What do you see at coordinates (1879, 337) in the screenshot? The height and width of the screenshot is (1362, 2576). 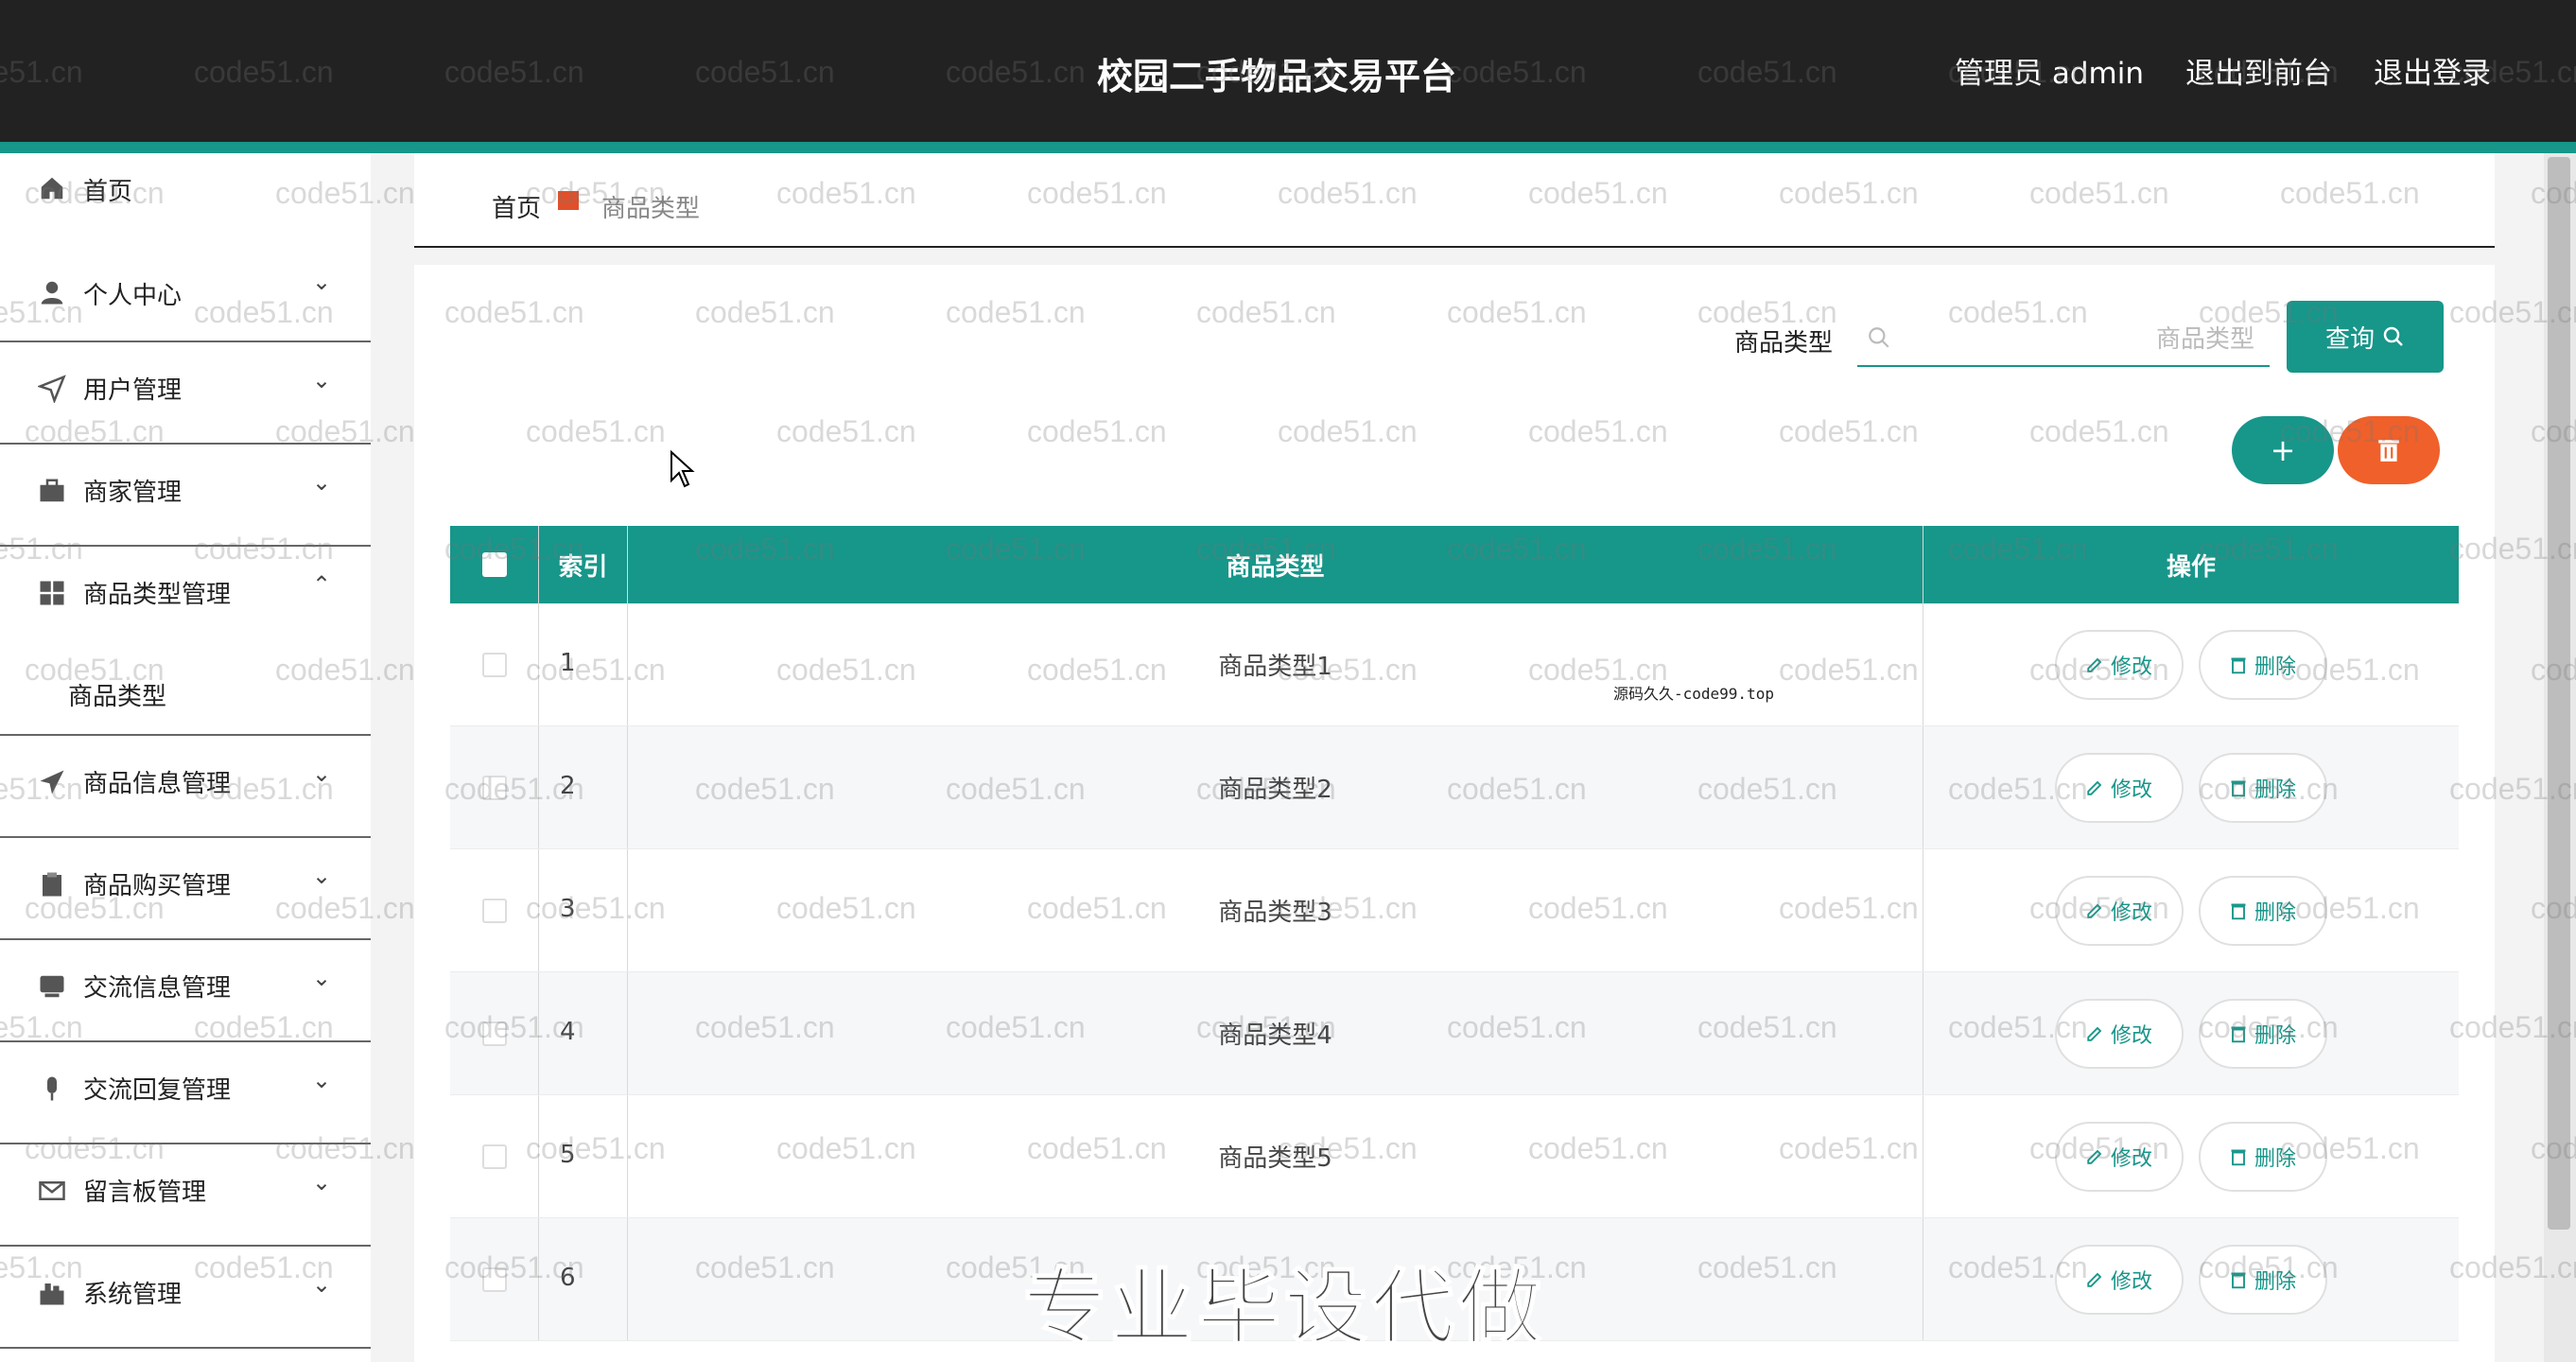 I see `search-icon` at bounding box center [1879, 337].